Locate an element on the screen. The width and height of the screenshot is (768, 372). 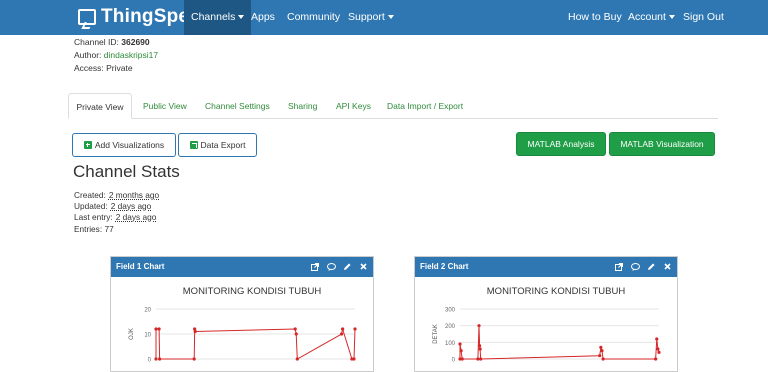
add-visualizations-label: Add Visualizations is located at coordinates (129, 145).